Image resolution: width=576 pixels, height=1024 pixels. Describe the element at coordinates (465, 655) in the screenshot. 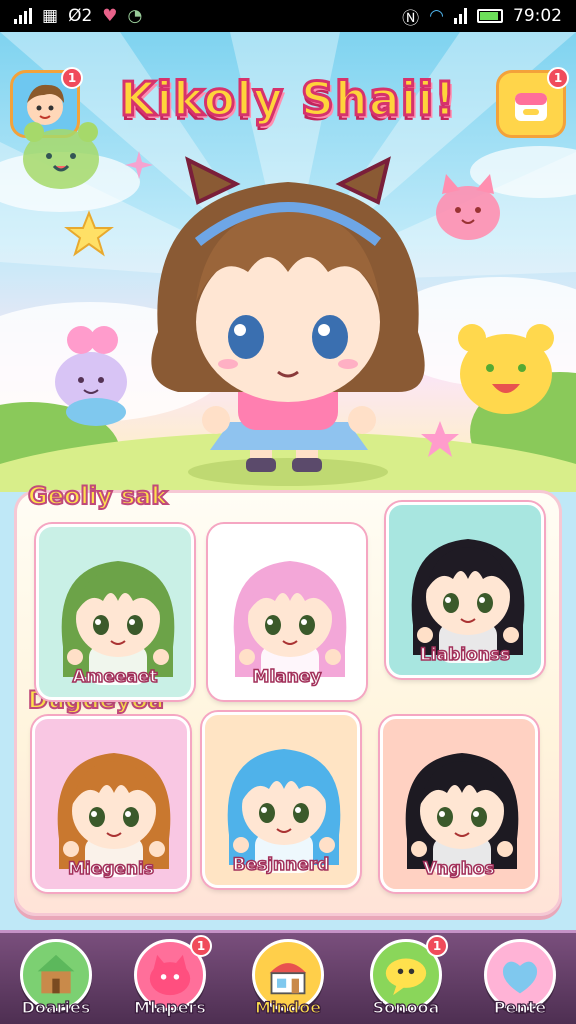

I see `character-card-label: Liabionss` at that location.